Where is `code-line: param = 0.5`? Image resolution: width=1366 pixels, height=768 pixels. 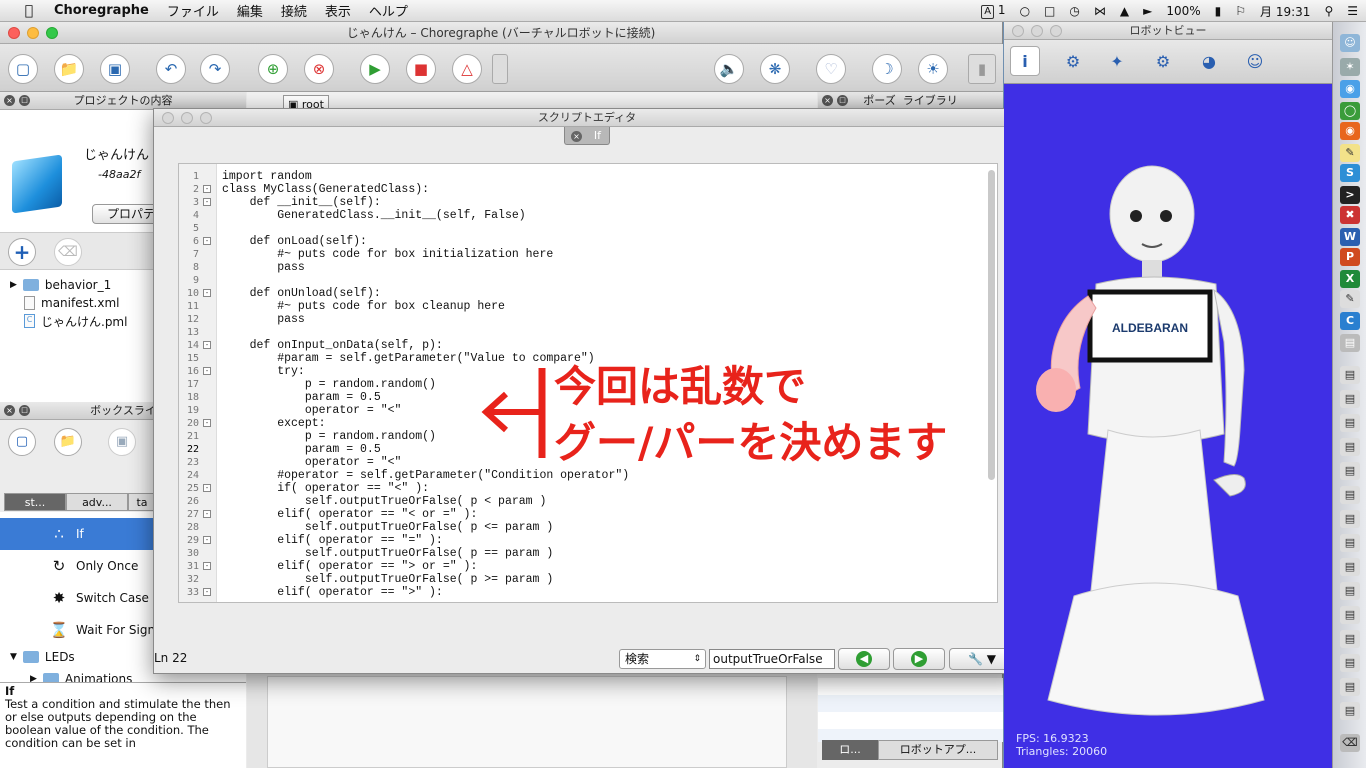 code-line: param = 0.5 is located at coordinates (425, 449).